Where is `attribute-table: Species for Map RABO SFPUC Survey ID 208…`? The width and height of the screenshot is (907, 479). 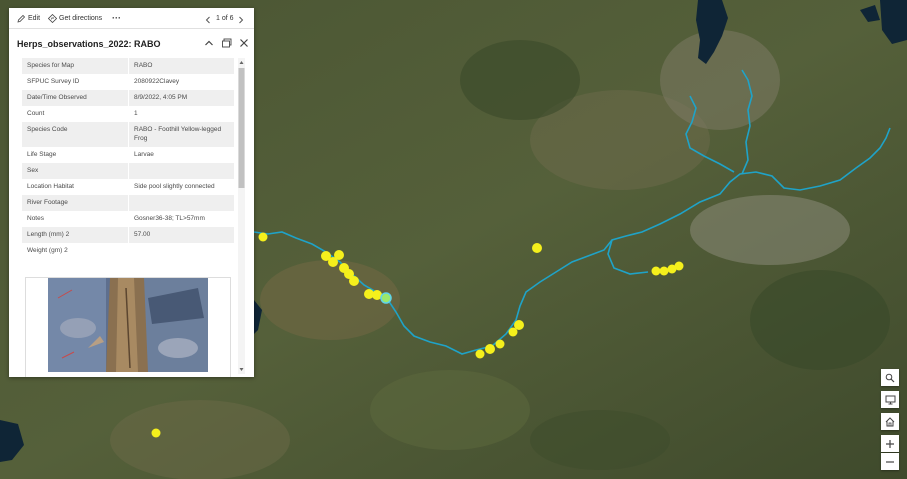 attribute-table: Species for Map RABO SFPUC Survey ID 208… is located at coordinates (128, 158).